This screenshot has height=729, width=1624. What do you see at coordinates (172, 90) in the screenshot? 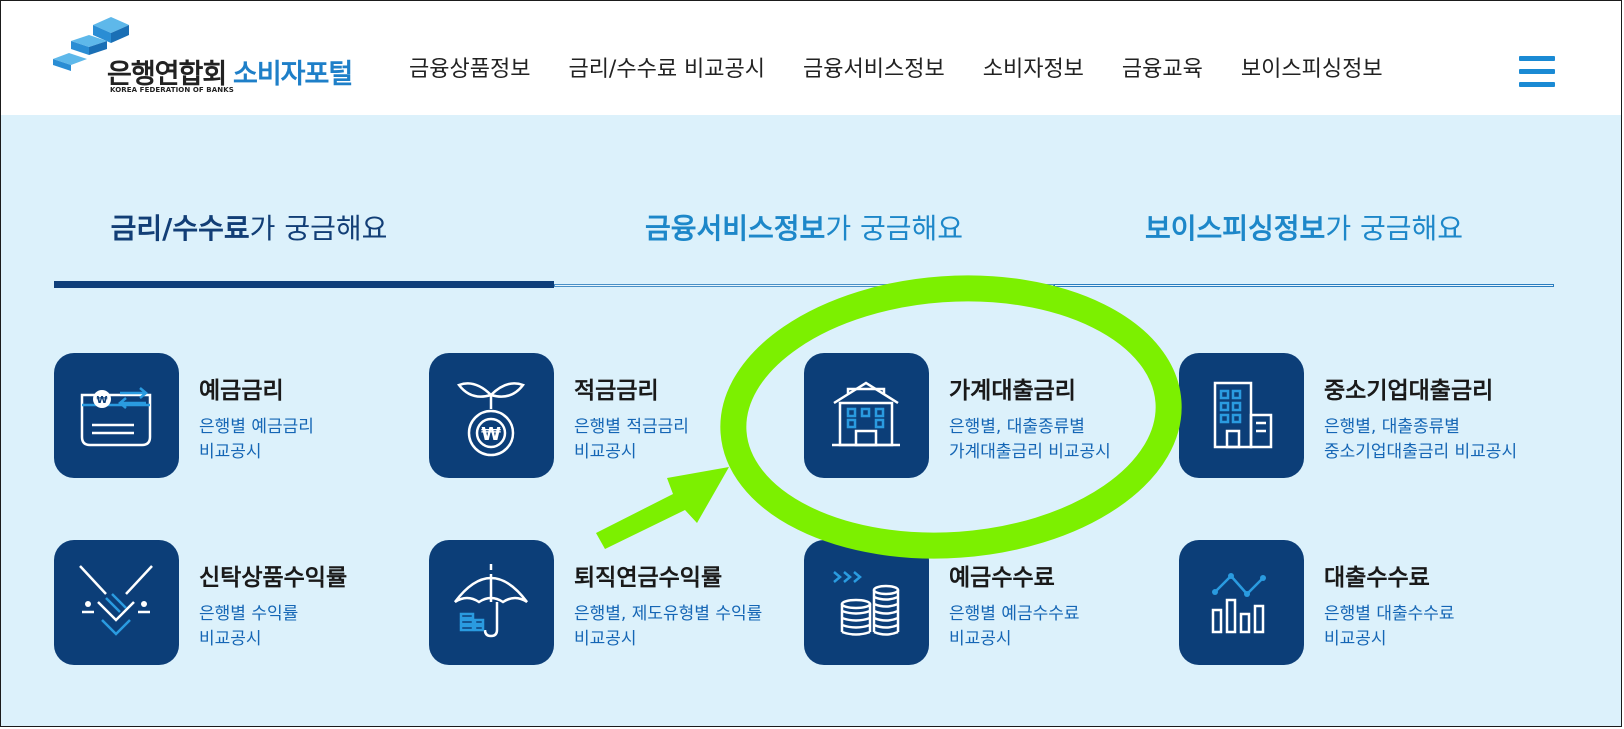
I see `logo-sub-text: KOREA FEDERATION OF BANKS` at bounding box center [172, 90].